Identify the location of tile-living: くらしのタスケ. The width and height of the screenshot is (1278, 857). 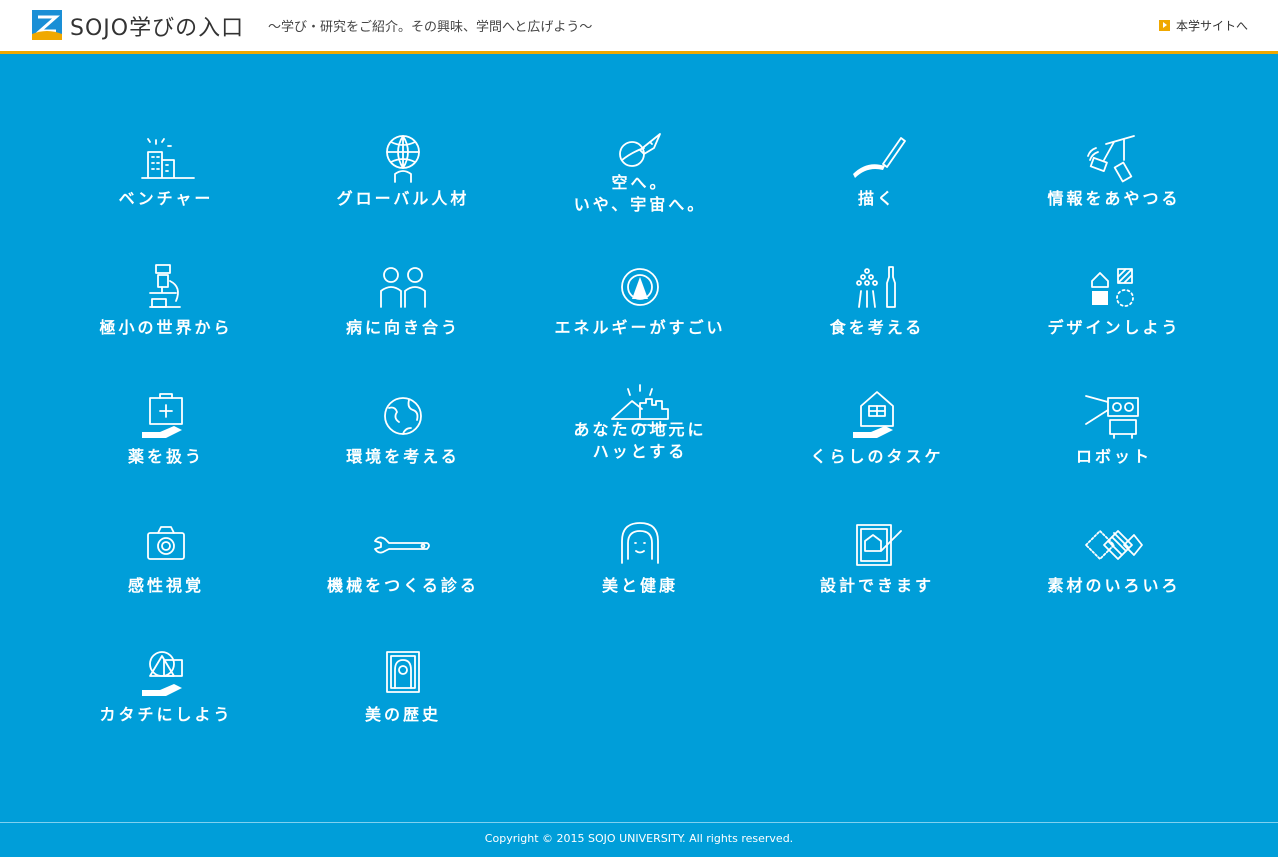
(877, 443).